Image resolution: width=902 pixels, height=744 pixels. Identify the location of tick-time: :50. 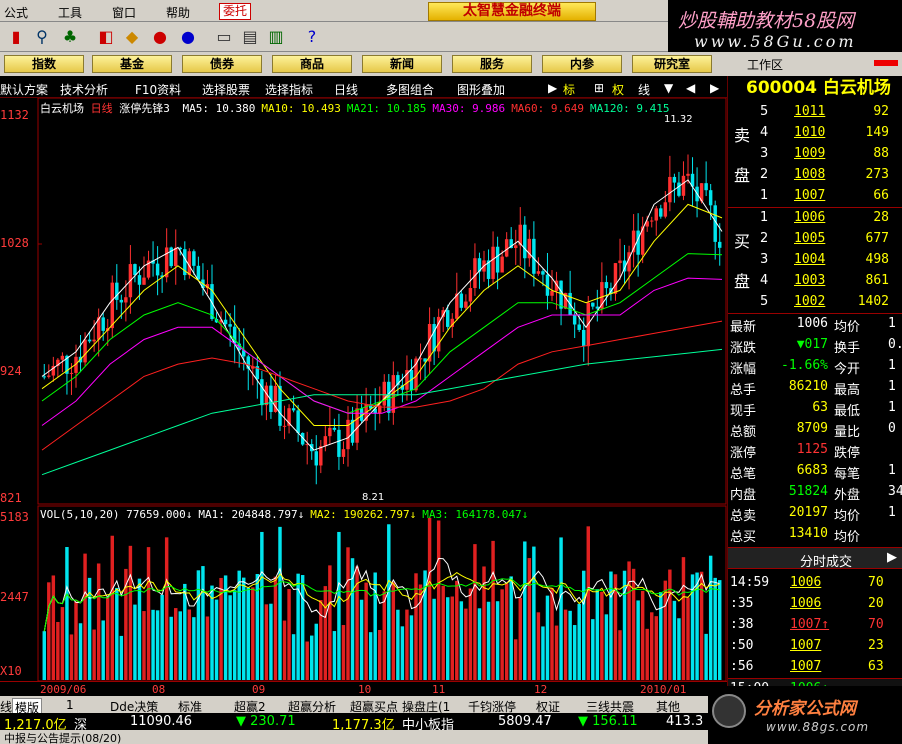
(742, 645).